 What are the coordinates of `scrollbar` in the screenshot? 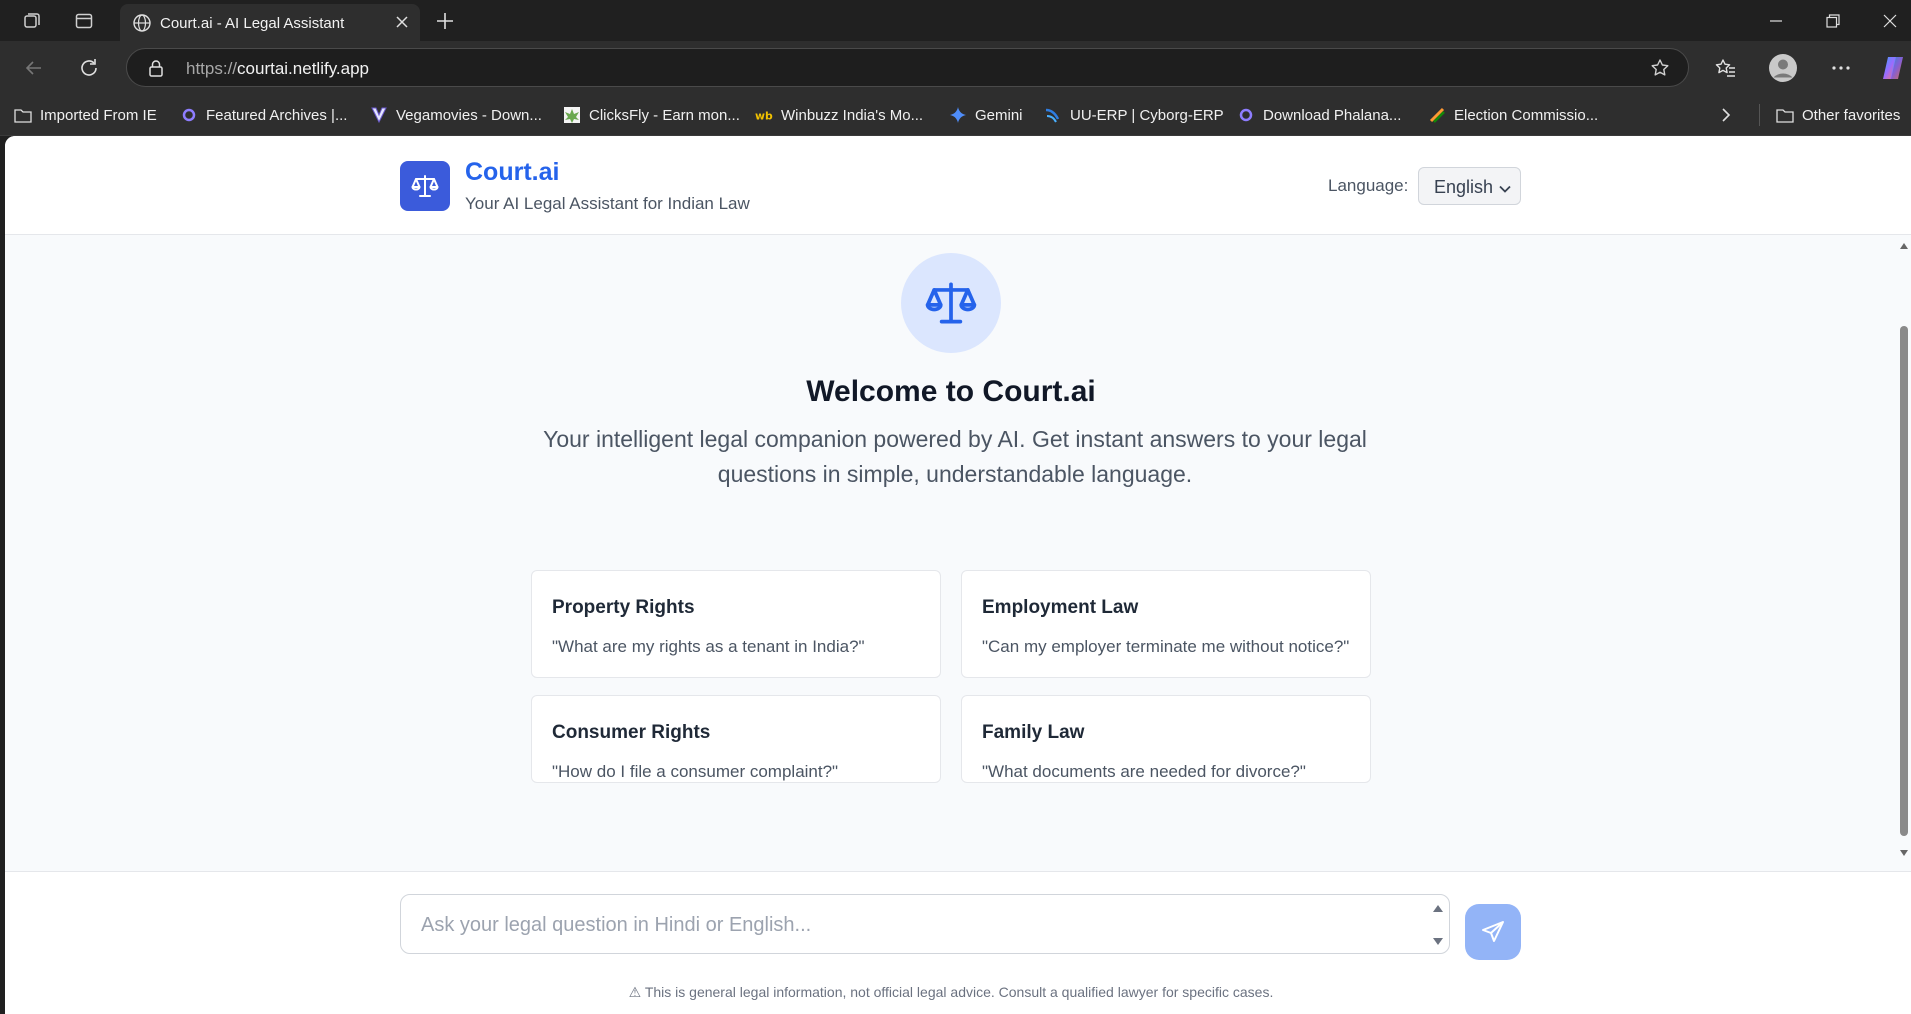 It's located at (1904, 553).